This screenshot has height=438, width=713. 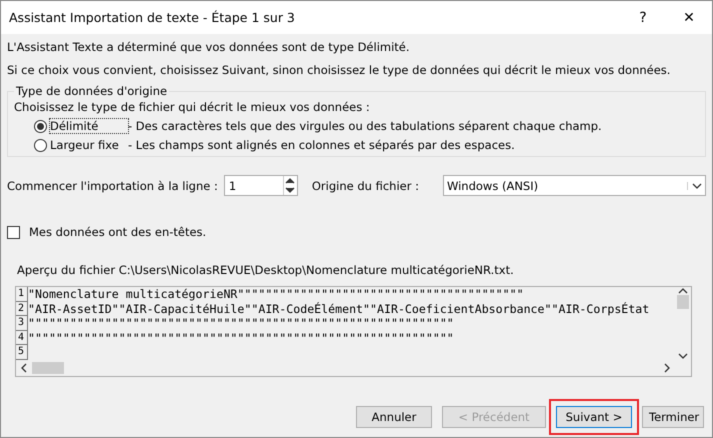 I want to click on option-label: Largeur fixe, so click(x=89, y=145).